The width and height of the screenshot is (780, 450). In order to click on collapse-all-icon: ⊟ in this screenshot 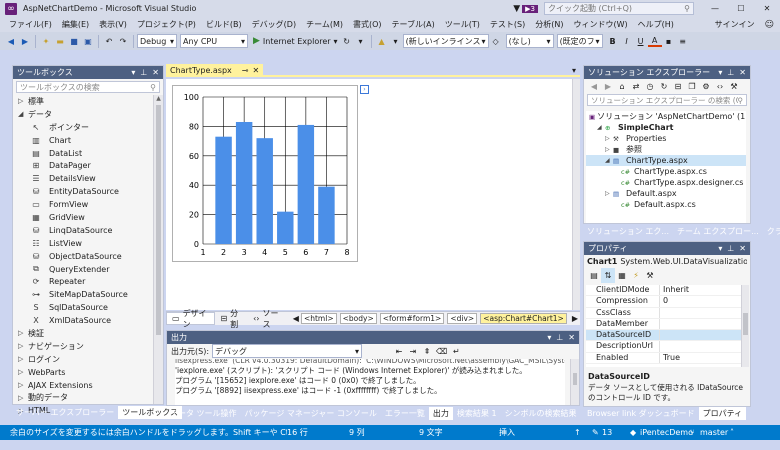, I will do `click(678, 86)`.